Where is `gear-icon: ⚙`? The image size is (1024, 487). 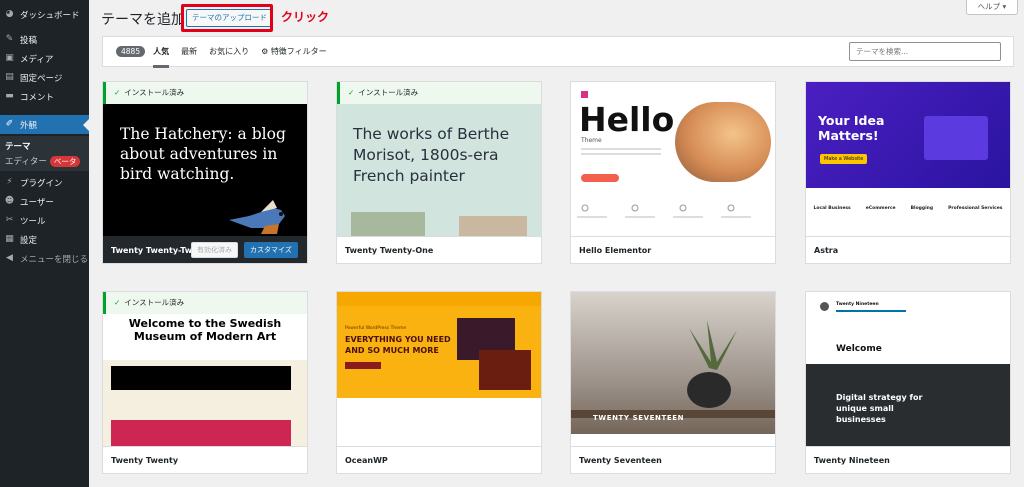 gear-icon: ⚙ is located at coordinates (266, 51).